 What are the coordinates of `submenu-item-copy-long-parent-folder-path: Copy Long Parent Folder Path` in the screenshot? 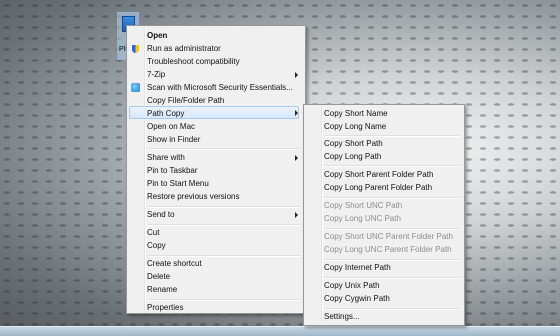 It's located at (378, 187).